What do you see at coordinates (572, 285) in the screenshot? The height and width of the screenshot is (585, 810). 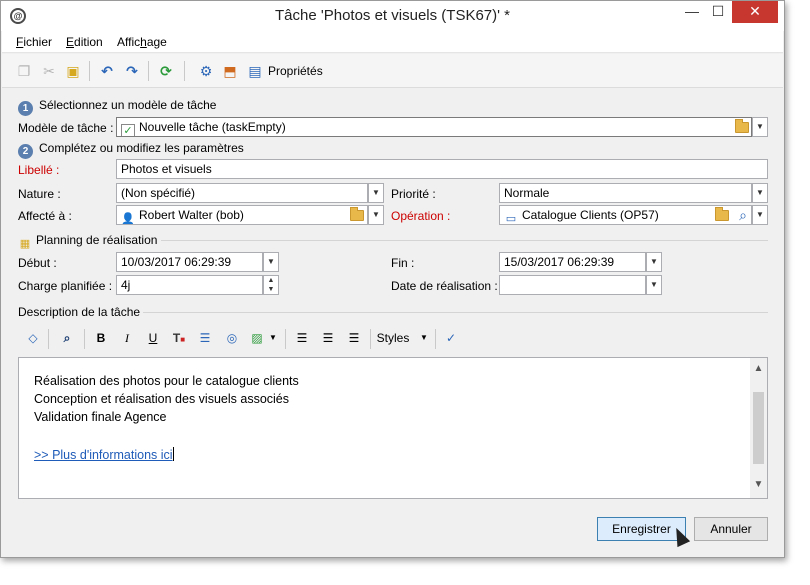 I see `date-realisation-input` at bounding box center [572, 285].